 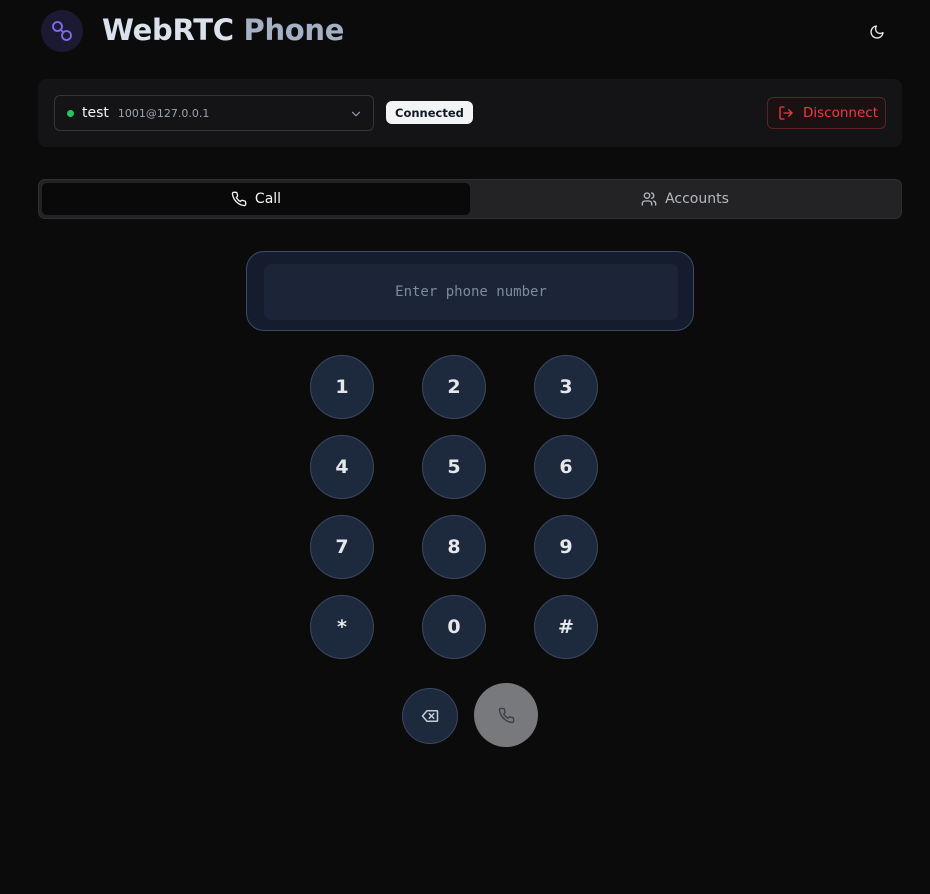 What do you see at coordinates (163, 113) in the screenshot?
I see `account-uri: 1001@127.0.0.1` at bounding box center [163, 113].